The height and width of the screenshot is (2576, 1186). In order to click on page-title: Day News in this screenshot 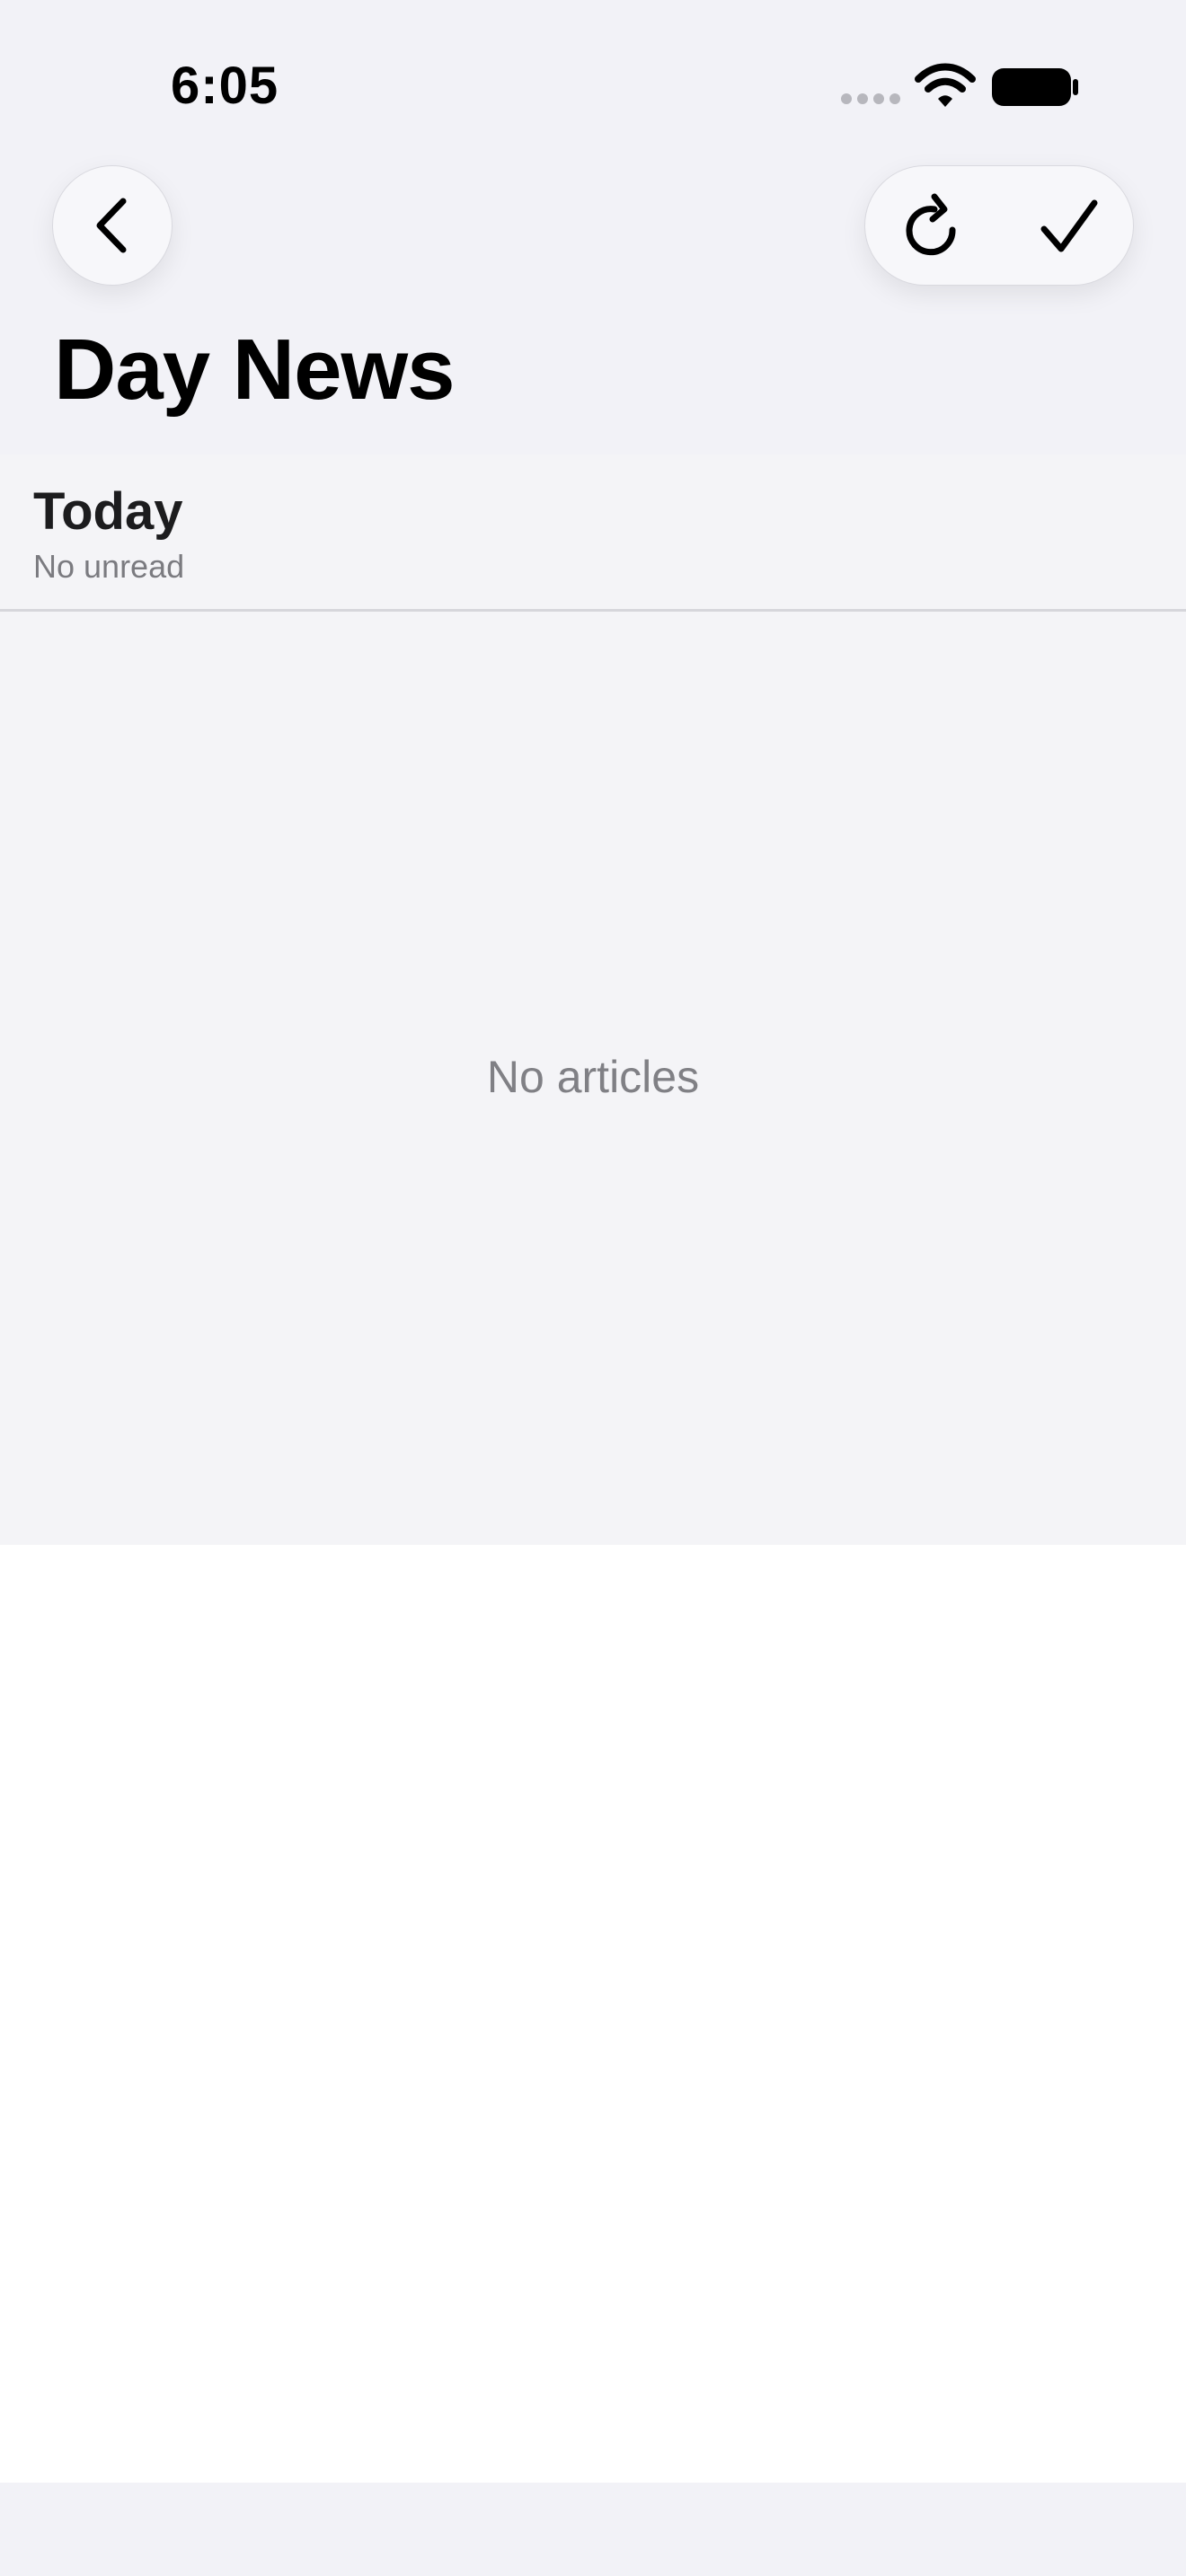, I will do `click(255, 370)`.